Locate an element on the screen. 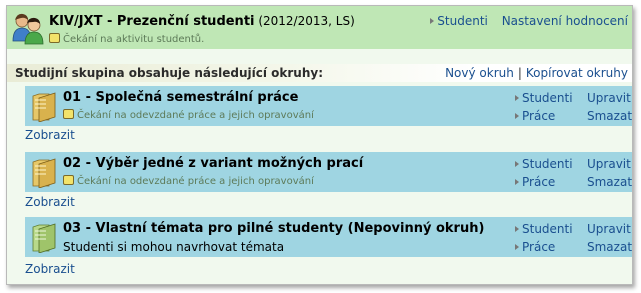 The height and width of the screenshot is (293, 641). new-topic-link: Nový okruh is located at coordinates (479, 73).